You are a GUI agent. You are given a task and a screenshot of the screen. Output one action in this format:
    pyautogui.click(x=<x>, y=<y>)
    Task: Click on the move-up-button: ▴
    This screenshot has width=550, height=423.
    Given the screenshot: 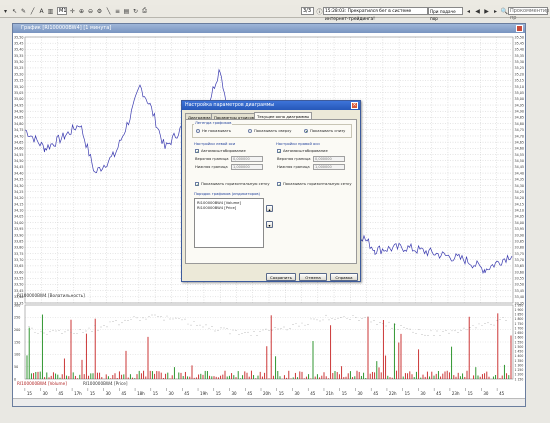 What is the action you would take?
    pyautogui.click(x=269, y=208)
    